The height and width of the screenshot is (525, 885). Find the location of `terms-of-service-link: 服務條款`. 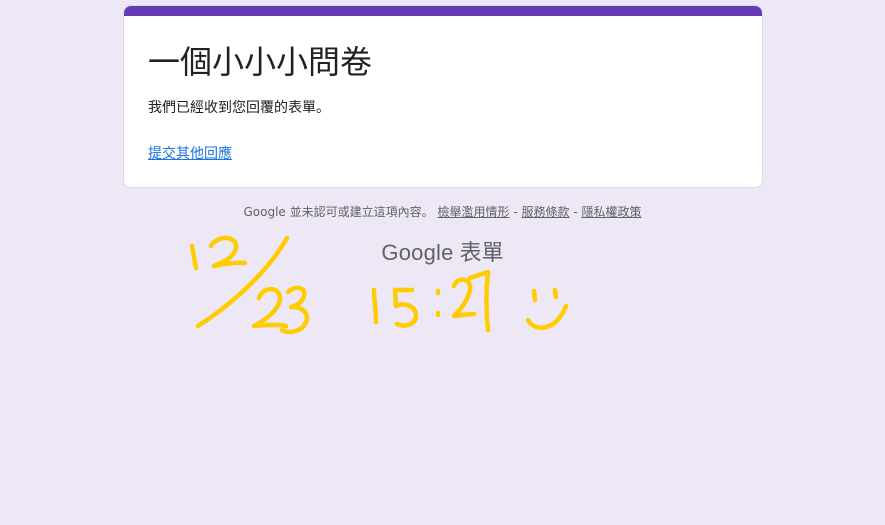

terms-of-service-link: 服務條款 is located at coordinates (545, 212).